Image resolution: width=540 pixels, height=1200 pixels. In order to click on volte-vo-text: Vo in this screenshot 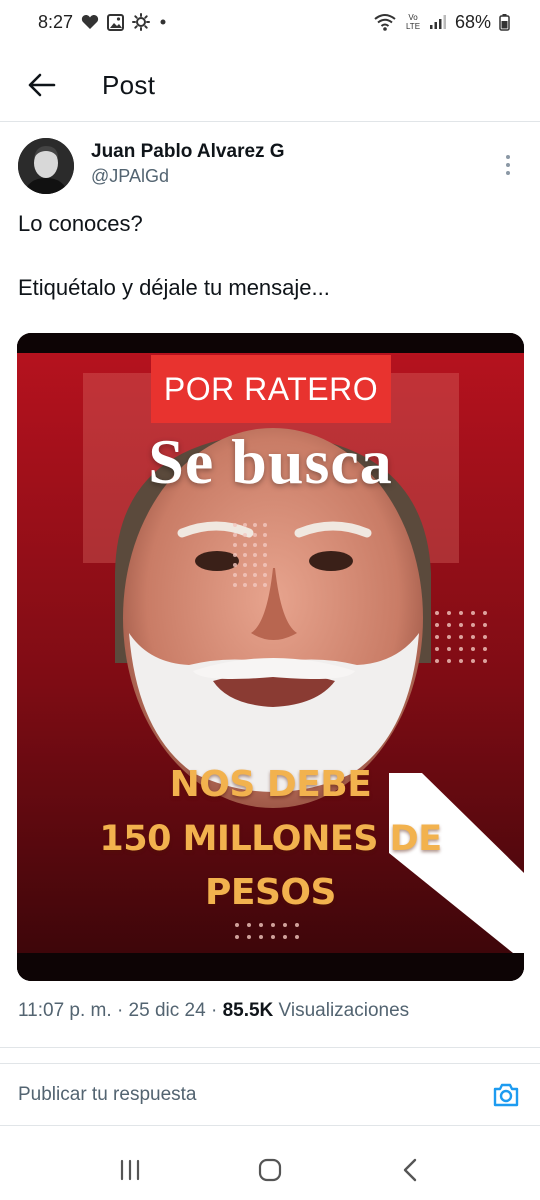, I will do `click(413, 17)`.